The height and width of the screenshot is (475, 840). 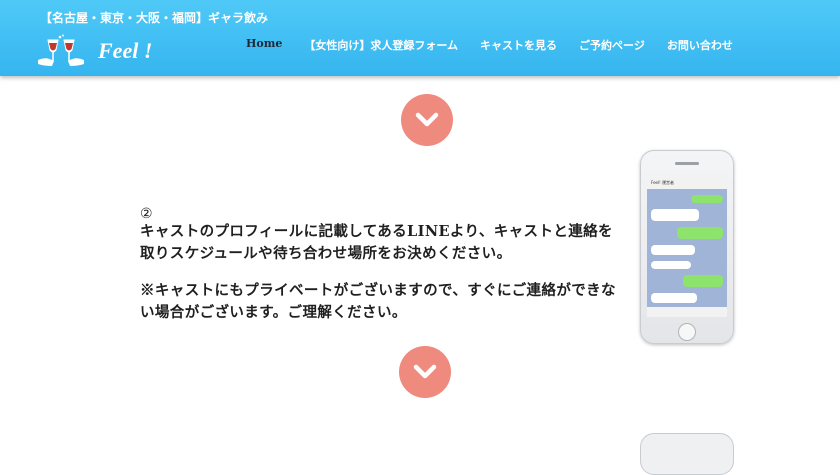 What do you see at coordinates (381, 45) in the screenshot?
I see `nav-recruit-form: 【女性向け】求人登録フォーム` at bounding box center [381, 45].